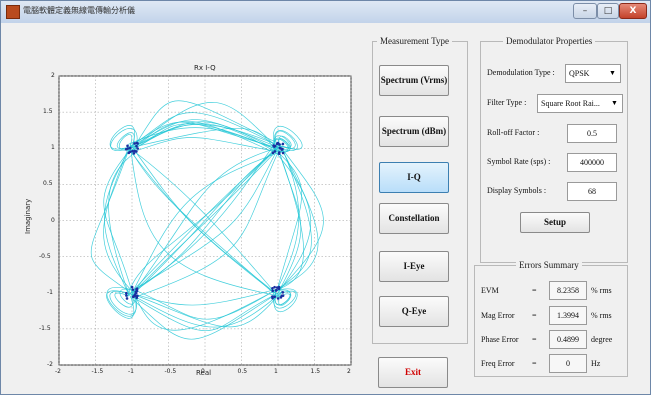 The height and width of the screenshot is (395, 651). What do you see at coordinates (48, 112) in the screenshot?
I see `y-tick-label: 1.5` at bounding box center [48, 112].